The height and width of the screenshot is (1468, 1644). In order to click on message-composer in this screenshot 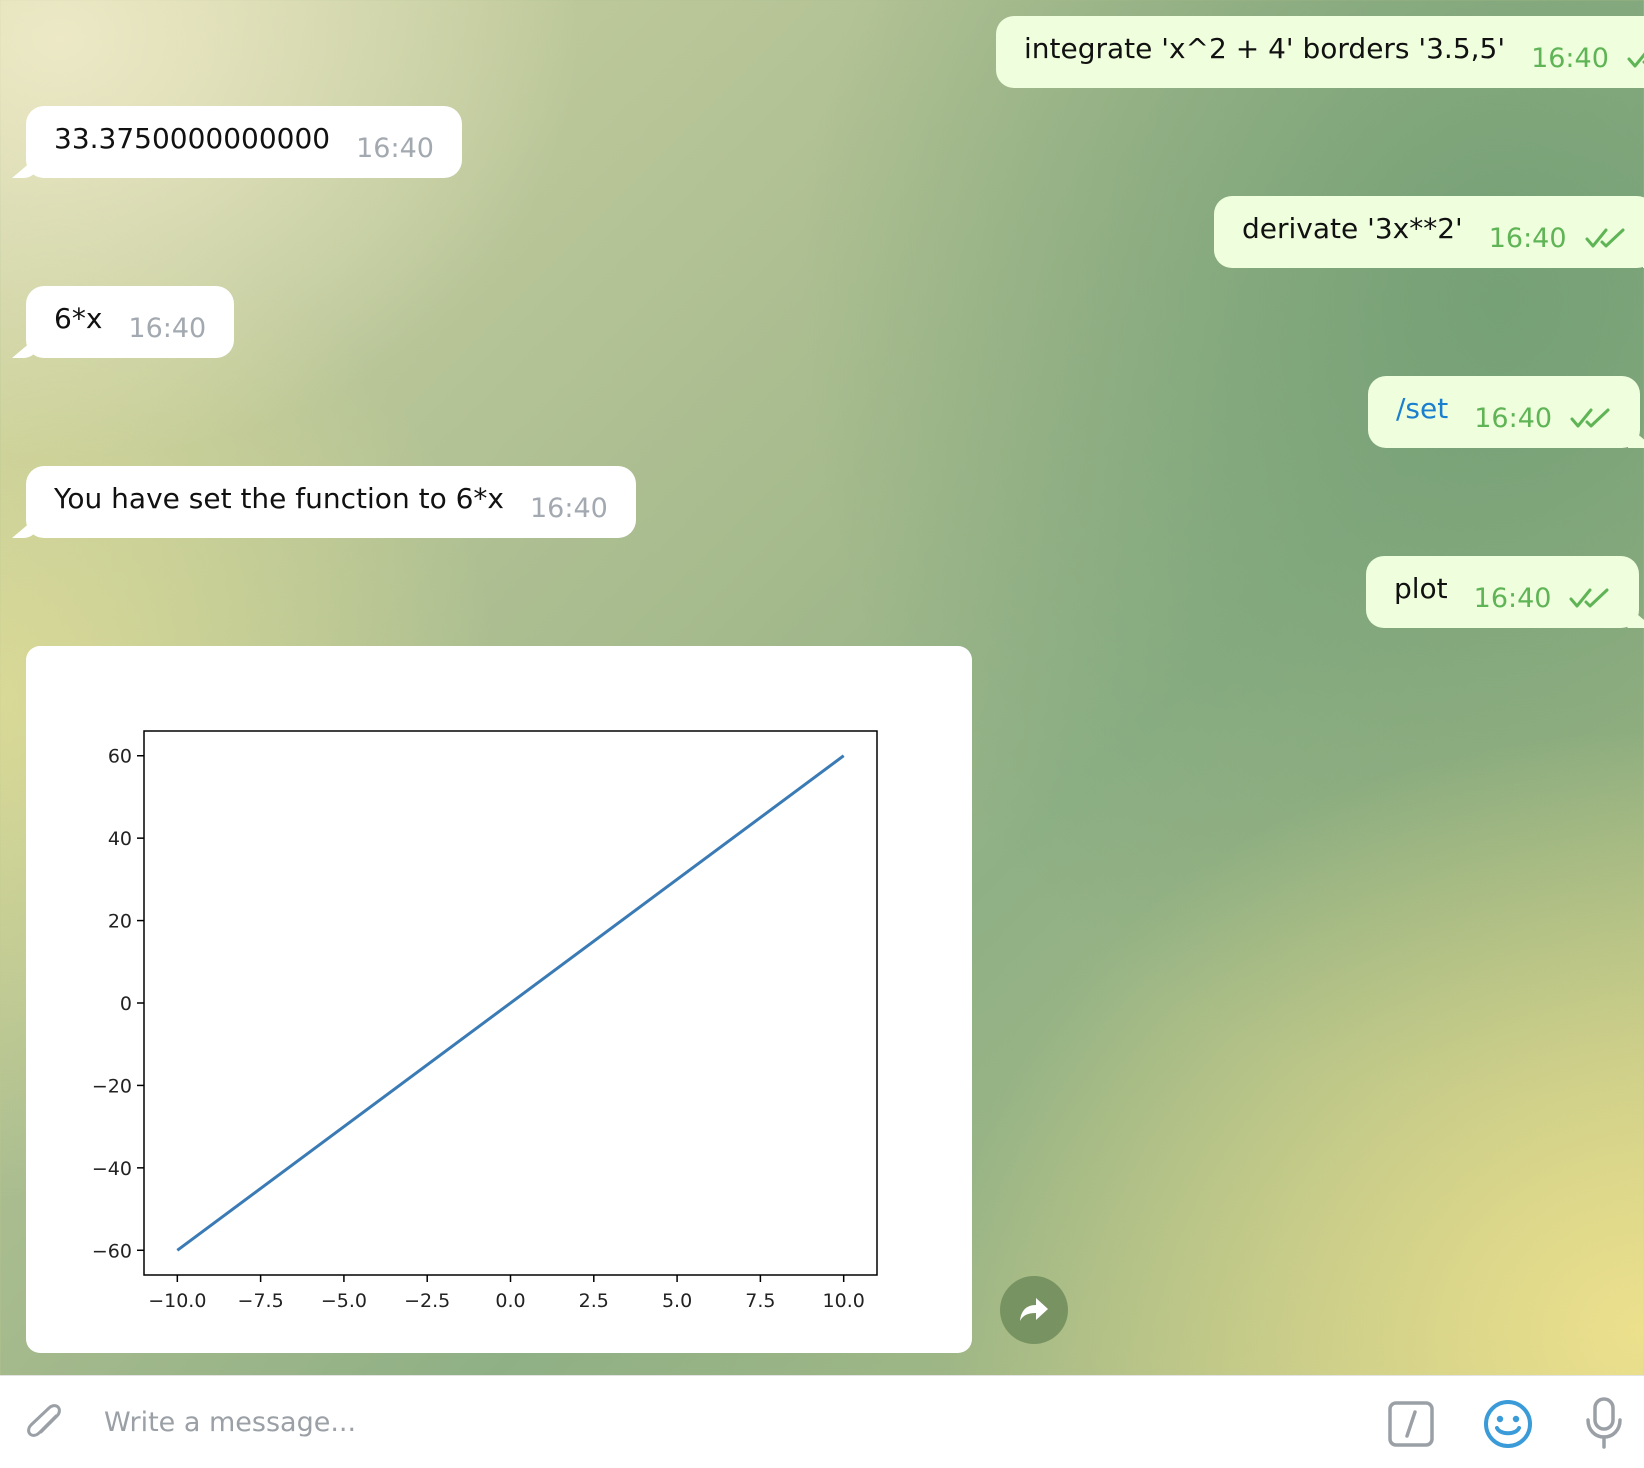, I will do `click(822, 1421)`.